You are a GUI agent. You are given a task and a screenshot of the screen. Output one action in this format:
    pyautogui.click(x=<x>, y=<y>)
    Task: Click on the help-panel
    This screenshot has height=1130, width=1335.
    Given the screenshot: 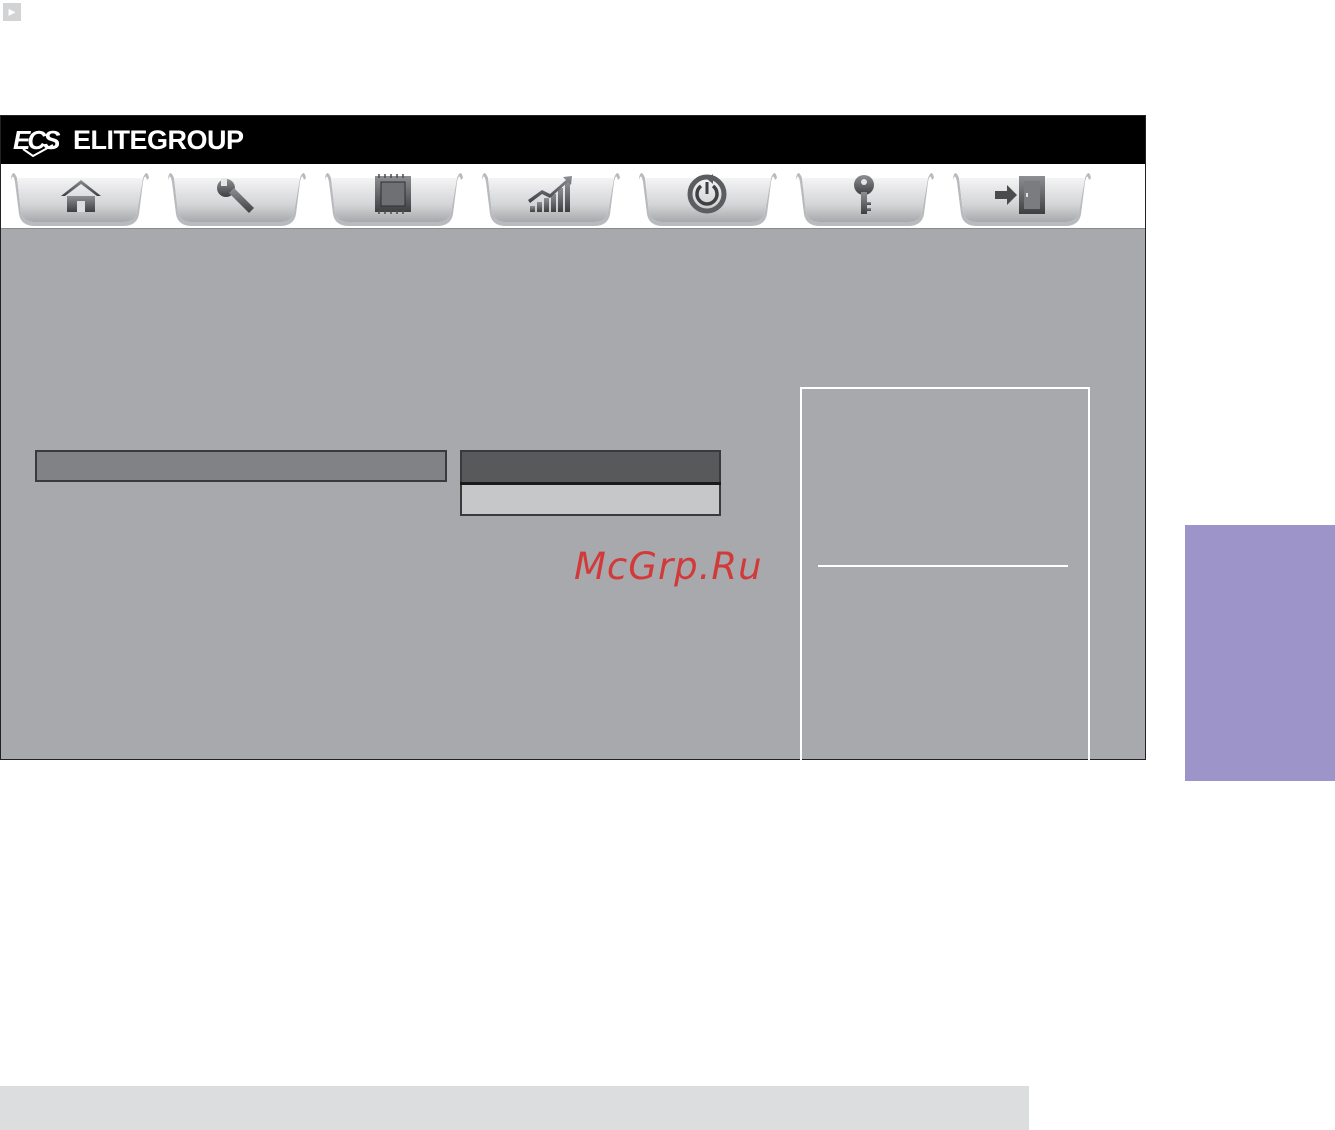 What is the action you would take?
    pyautogui.click(x=945, y=624)
    